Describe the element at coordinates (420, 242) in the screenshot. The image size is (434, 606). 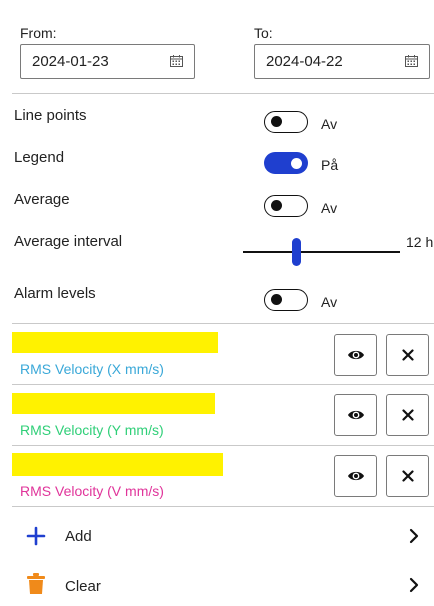
I see `average-interval-value: 12 h` at that location.